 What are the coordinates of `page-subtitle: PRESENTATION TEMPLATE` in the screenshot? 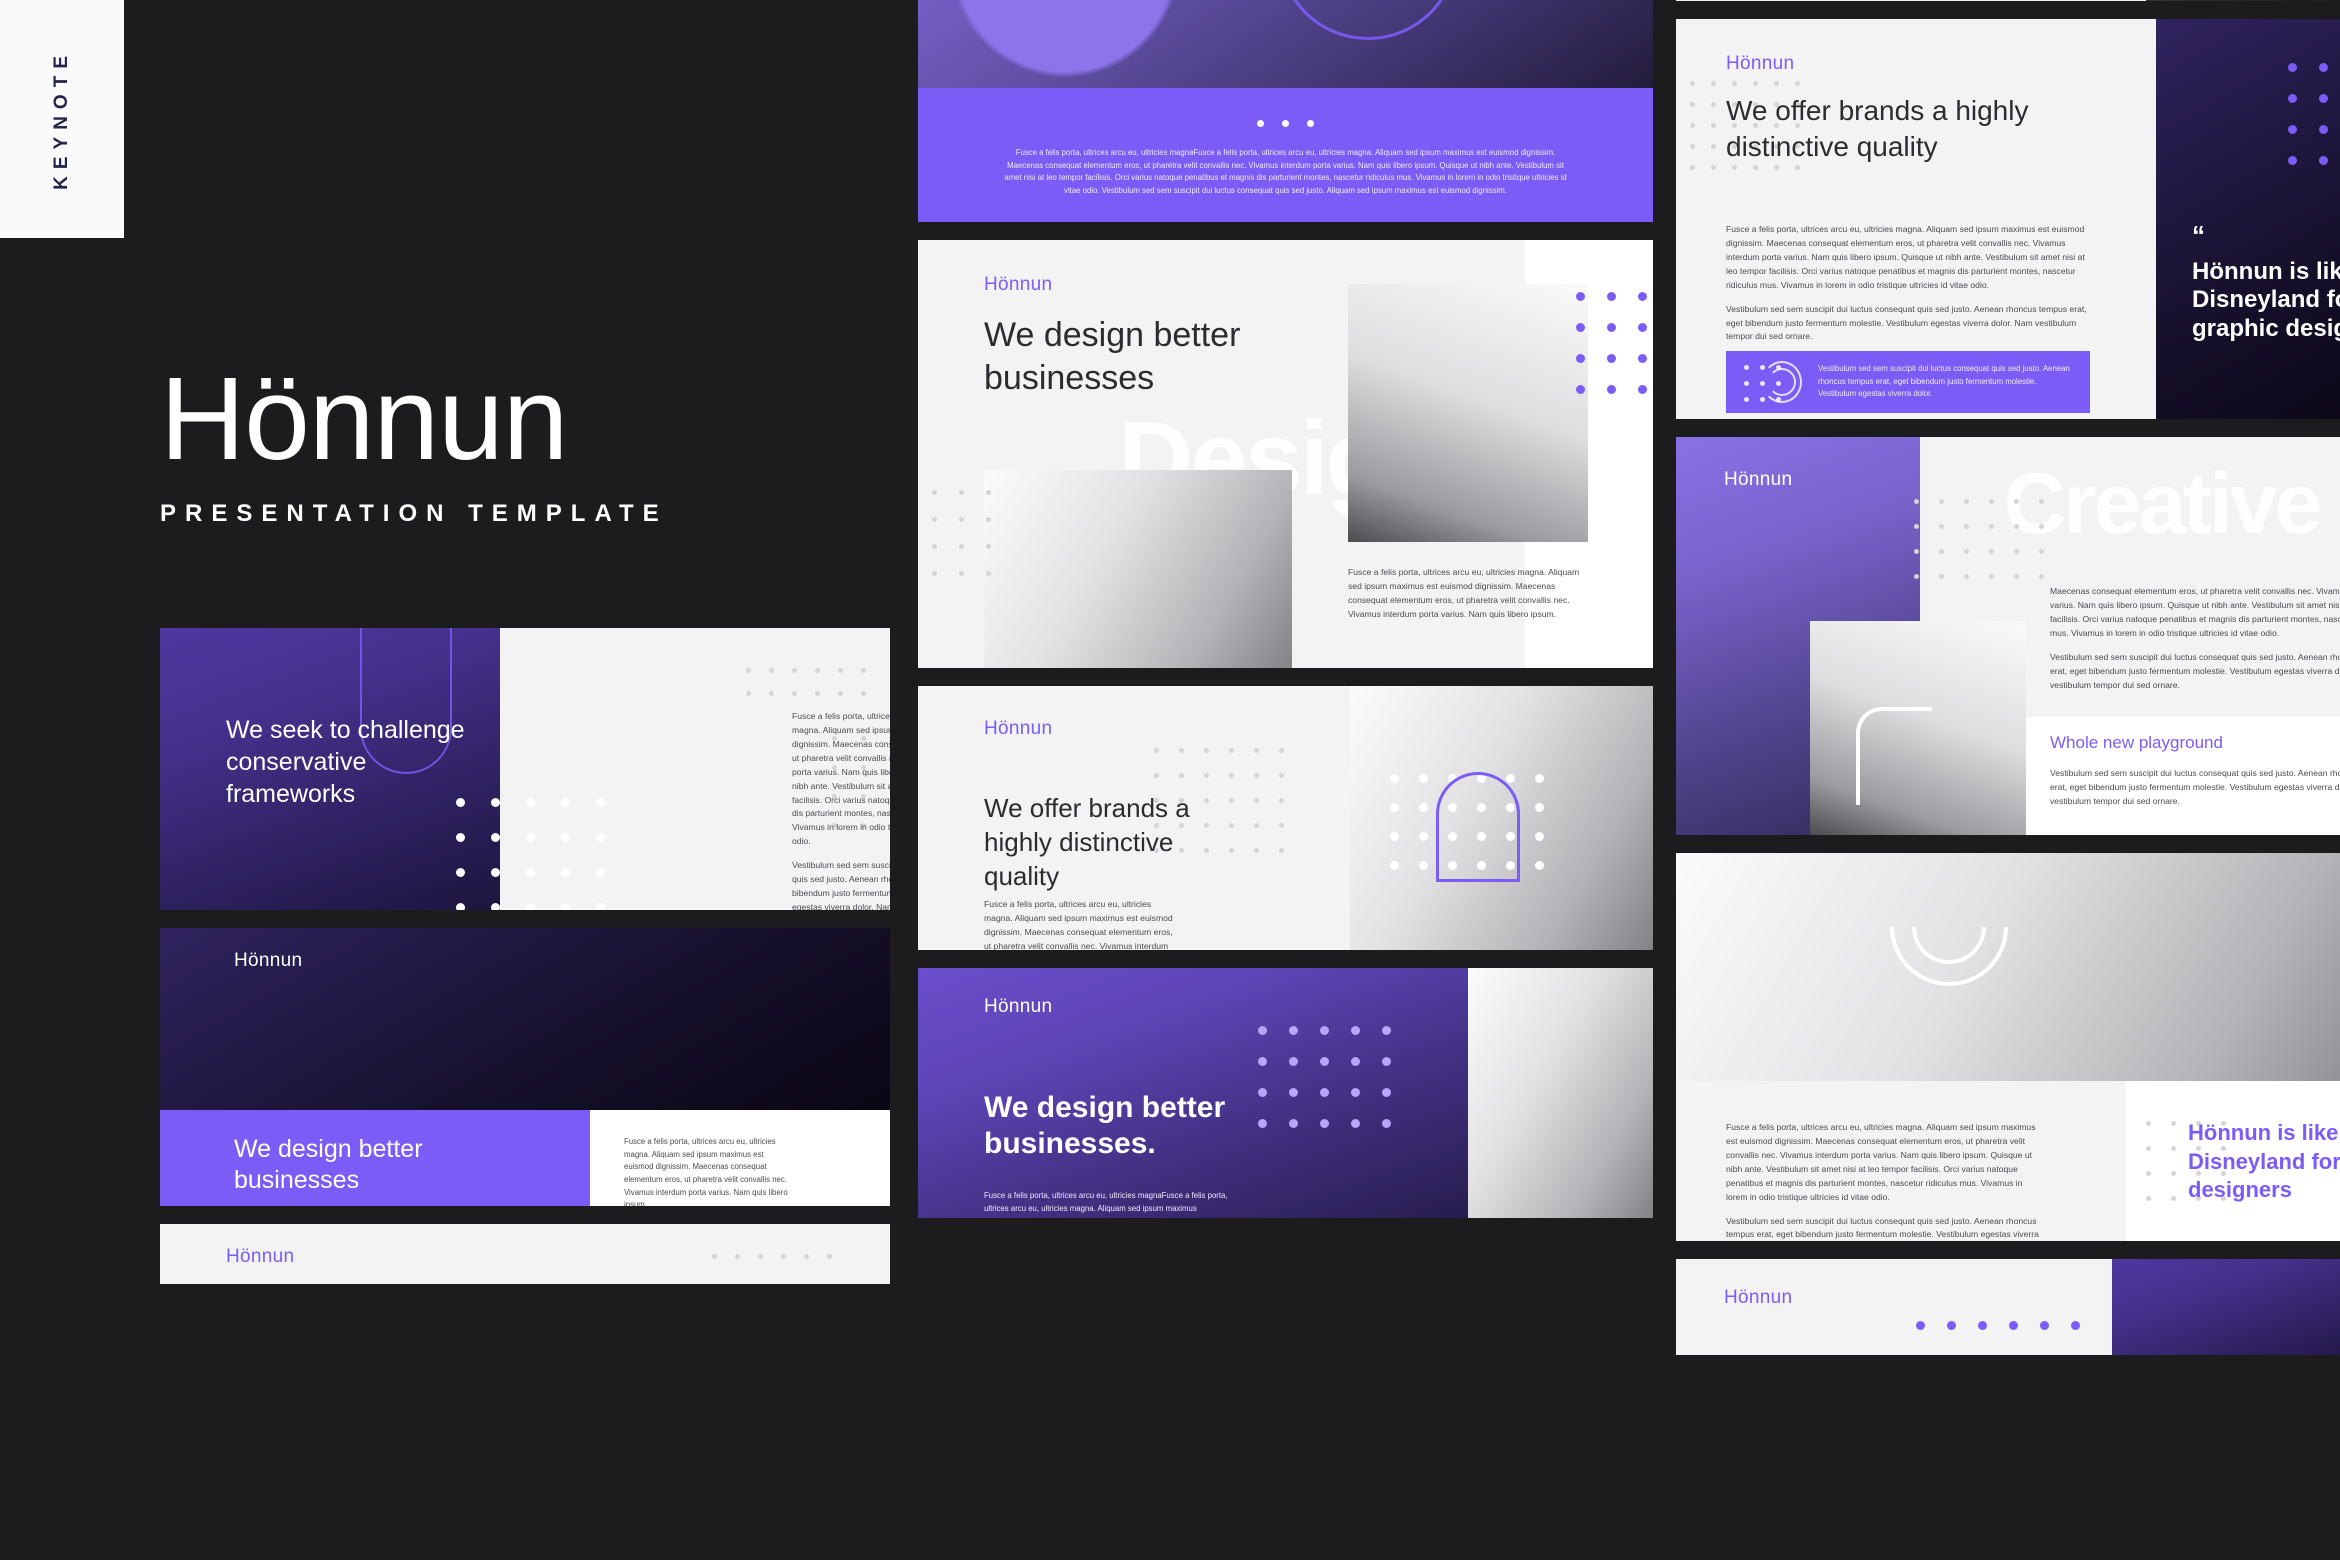 It's located at (414, 513).